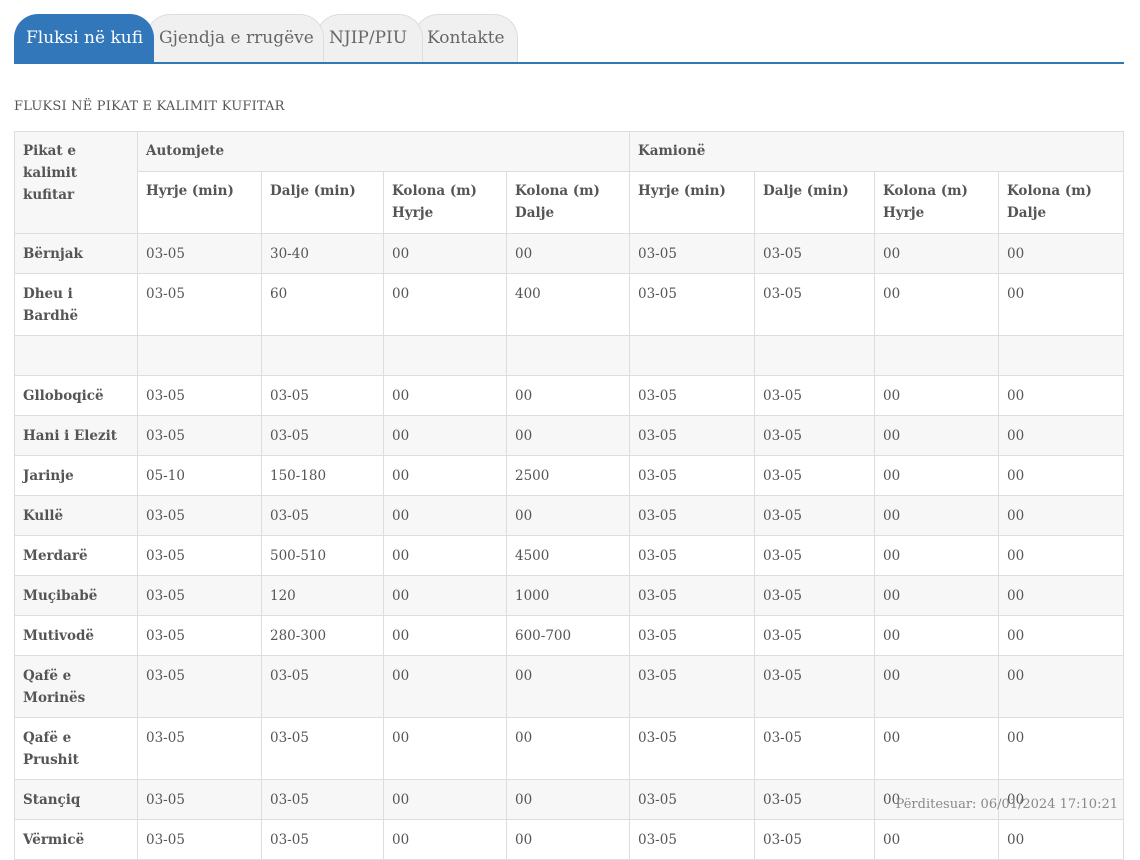 The width and height of the screenshot is (1140, 860). What do you see at coordinates (568, 555) in the screenshot?
I see `table-cell: 4500` at bounding box center [568, 555].